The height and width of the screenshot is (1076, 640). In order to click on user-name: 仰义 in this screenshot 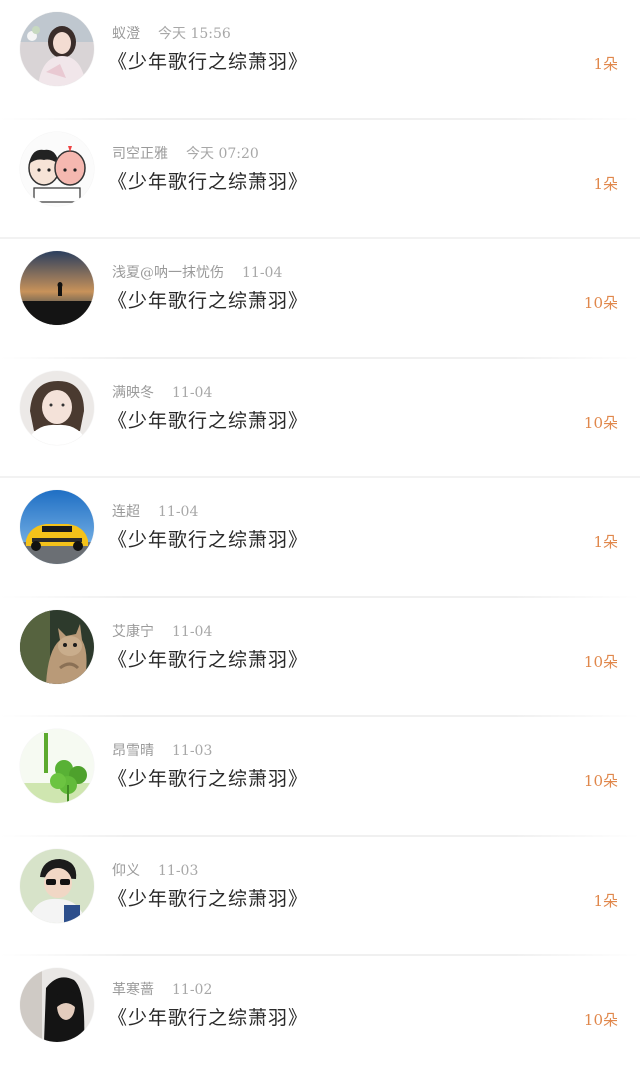, I will do `click(126, 871)`.